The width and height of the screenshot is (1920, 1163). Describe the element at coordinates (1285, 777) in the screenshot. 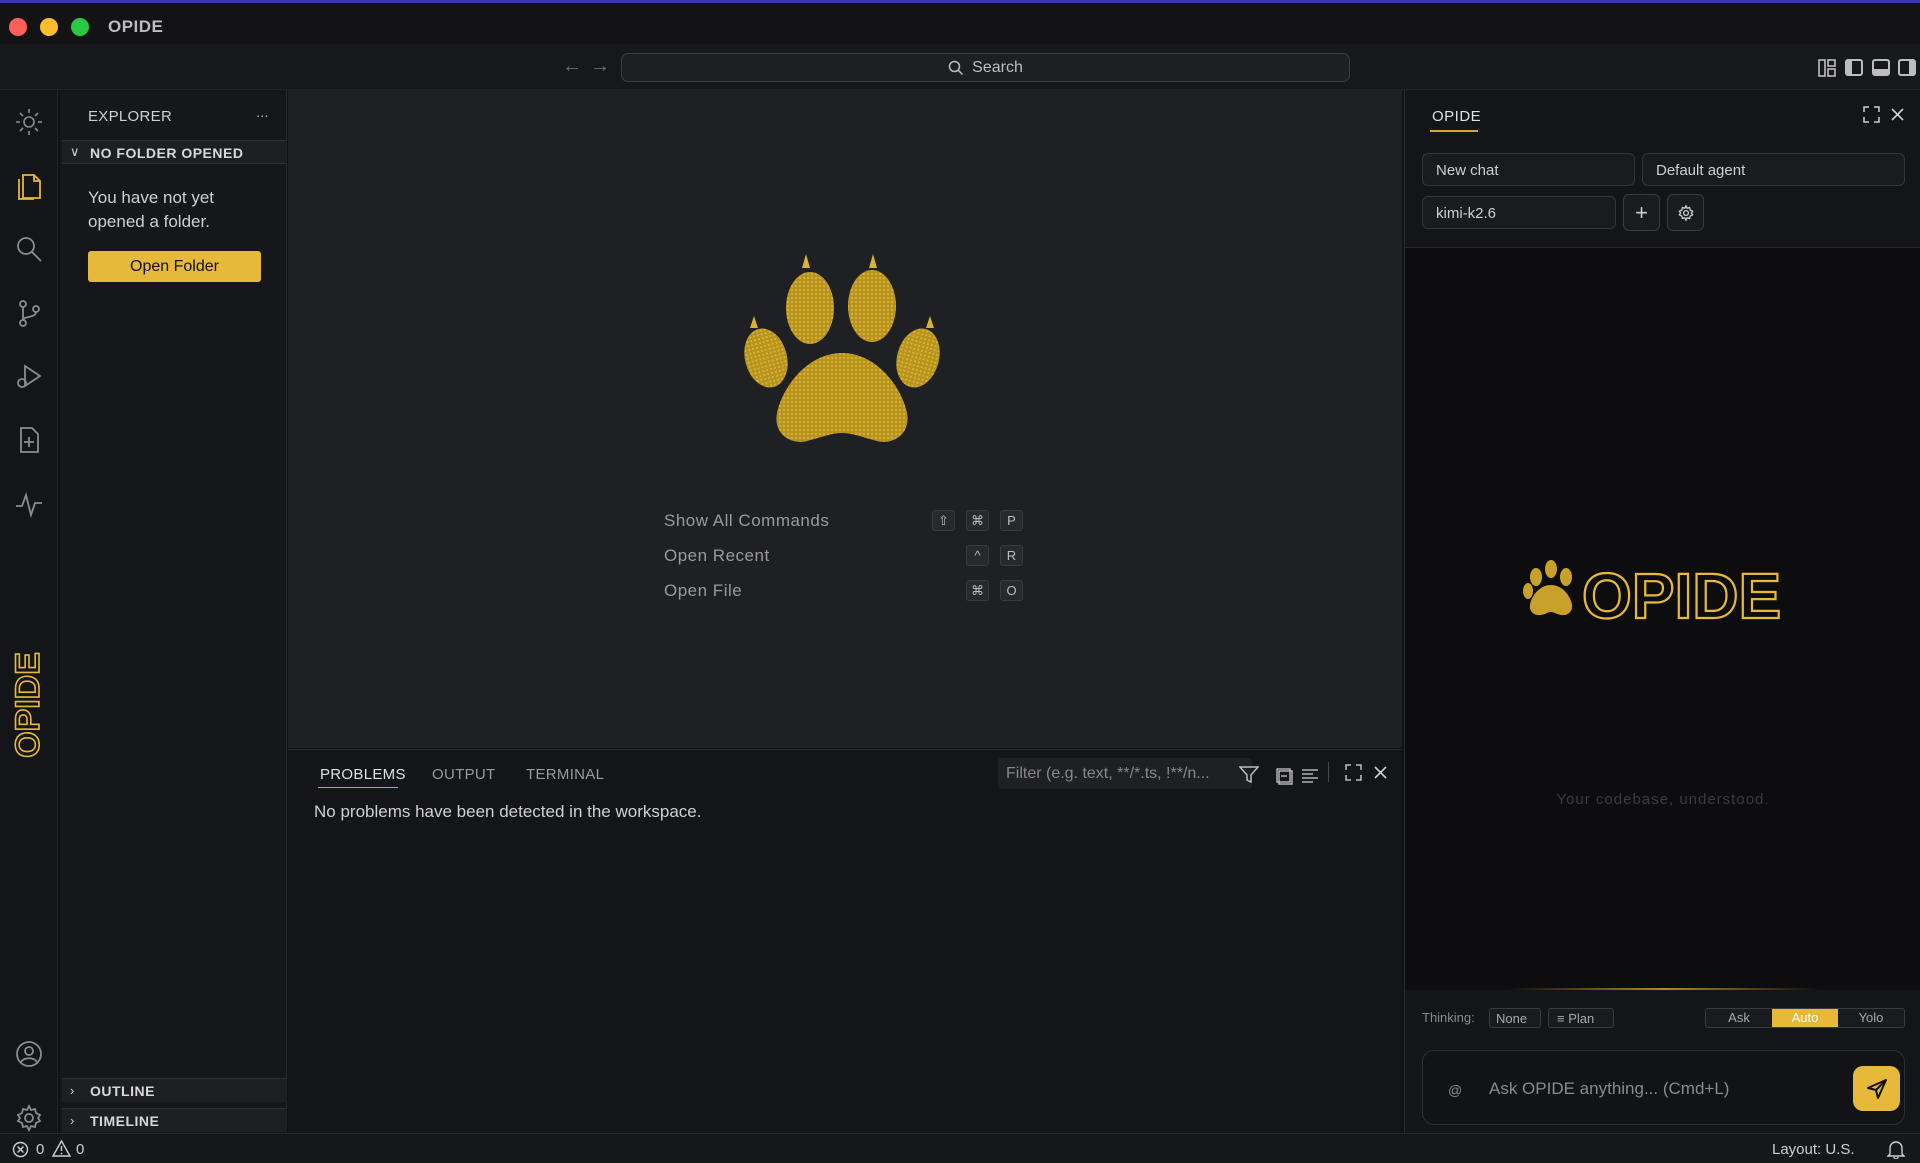

I see `collapse-all-icon` at that location.